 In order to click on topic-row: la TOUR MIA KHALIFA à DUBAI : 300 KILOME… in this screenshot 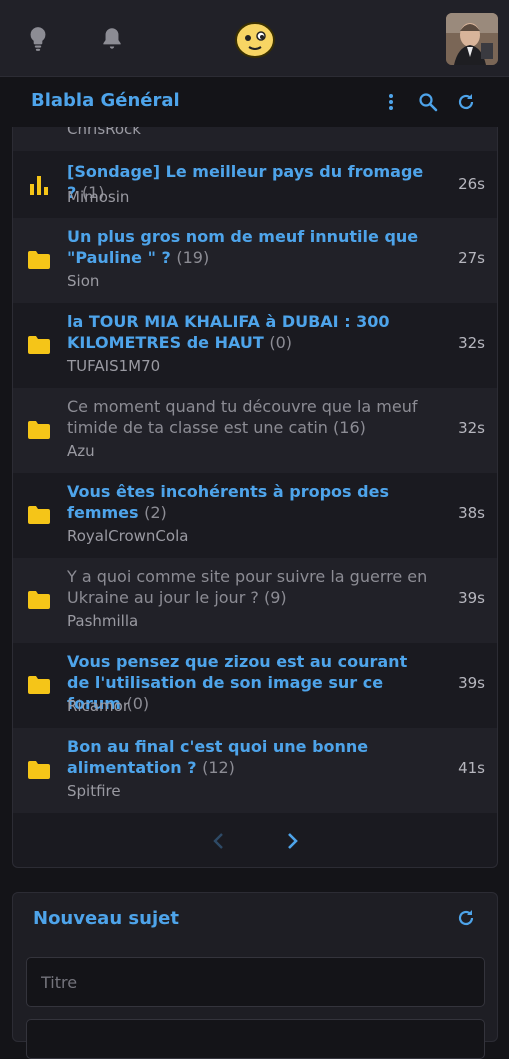, I will do `click(255, 345)`.